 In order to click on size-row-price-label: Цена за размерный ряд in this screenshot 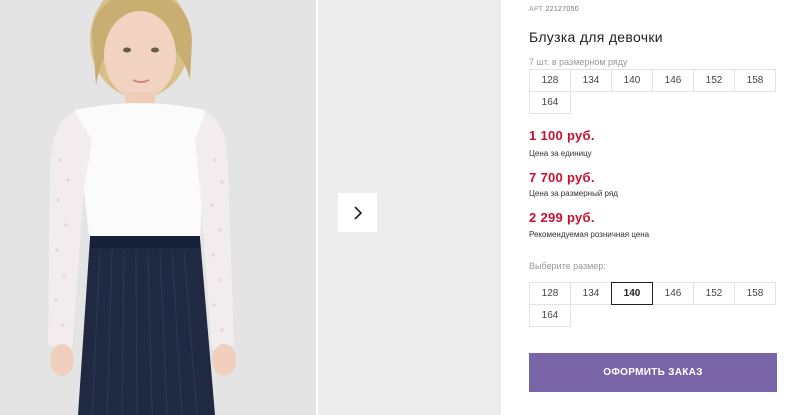, I will do `click(573, 193)`.